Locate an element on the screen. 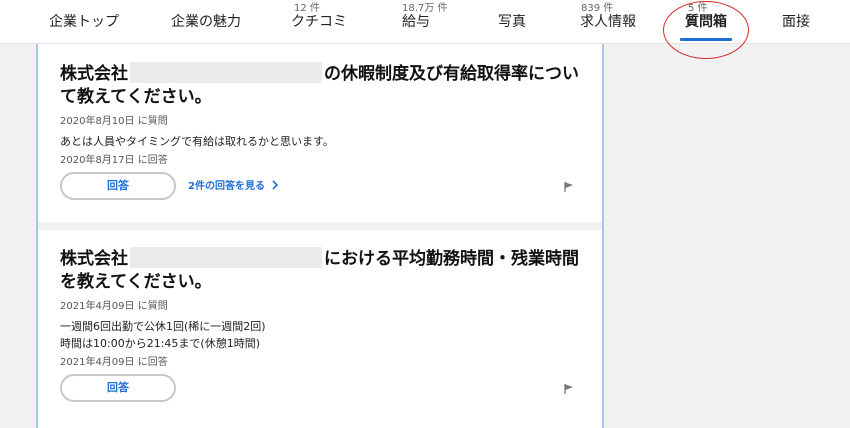 Image resolution: width=850 pixels, height=428 pixels. view-answers-link: 2件の回答を見る is located at coordinates (233, 187).